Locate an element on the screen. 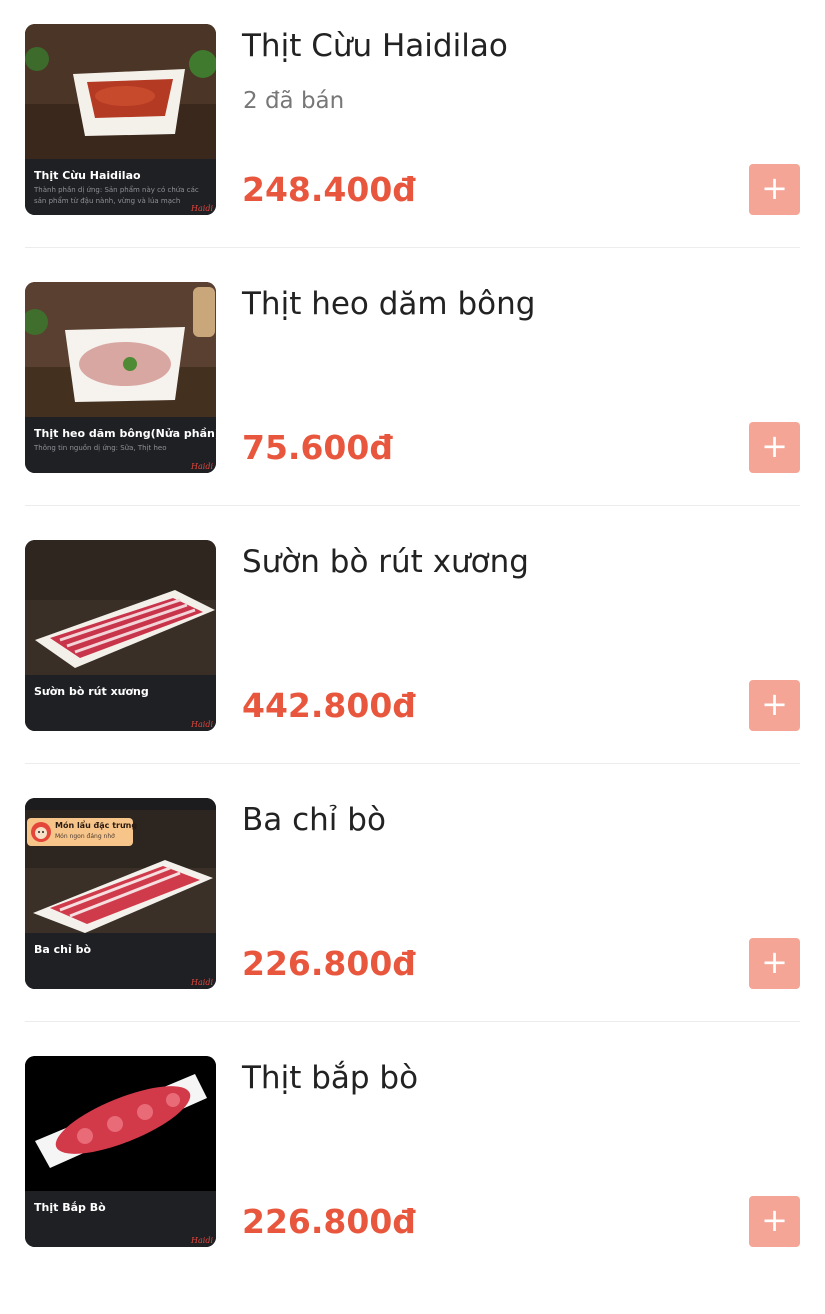 This screenshot has width=825, height=1314. product-price: 442.800đ is located at coordinates (329, 705).